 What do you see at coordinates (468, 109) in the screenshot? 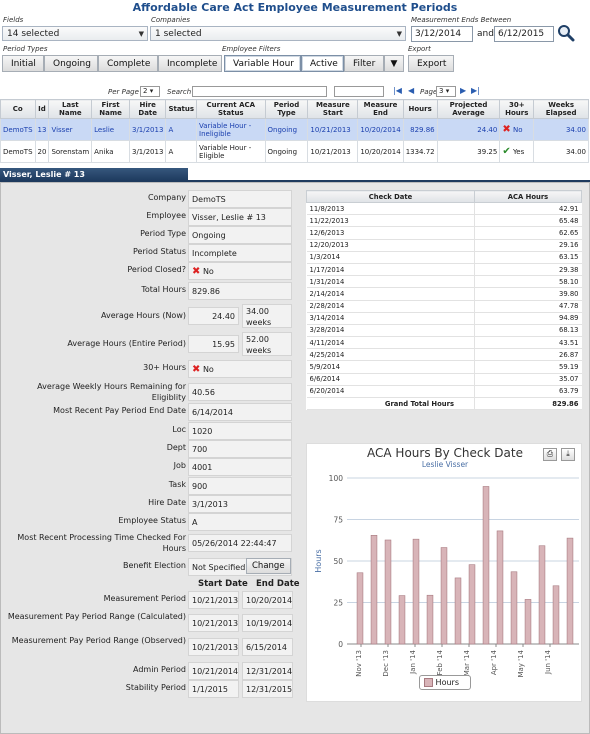
I see `col-header: Projected Average` at bounding box center [468, 109].